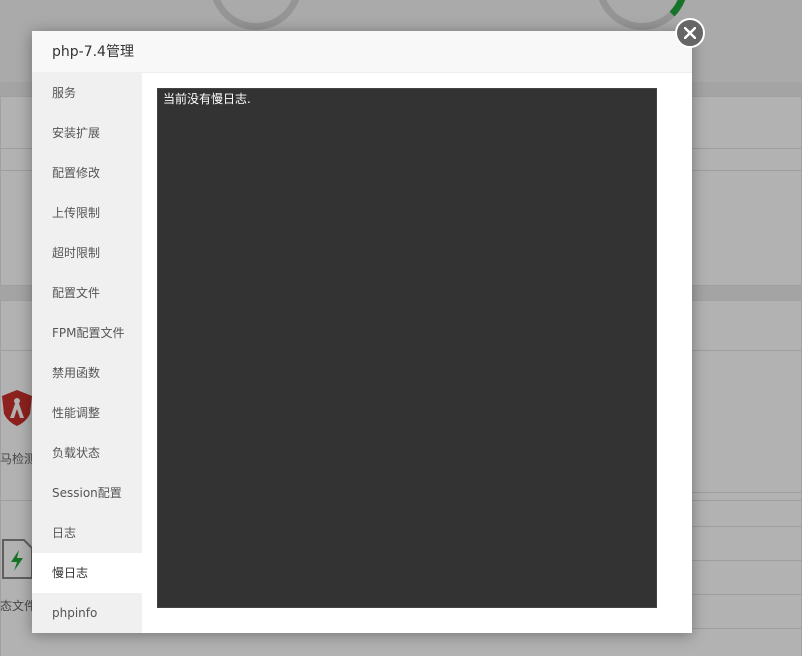 This screenshot has width=802, height=656. I want to click on close-icon, so click(690, 33).